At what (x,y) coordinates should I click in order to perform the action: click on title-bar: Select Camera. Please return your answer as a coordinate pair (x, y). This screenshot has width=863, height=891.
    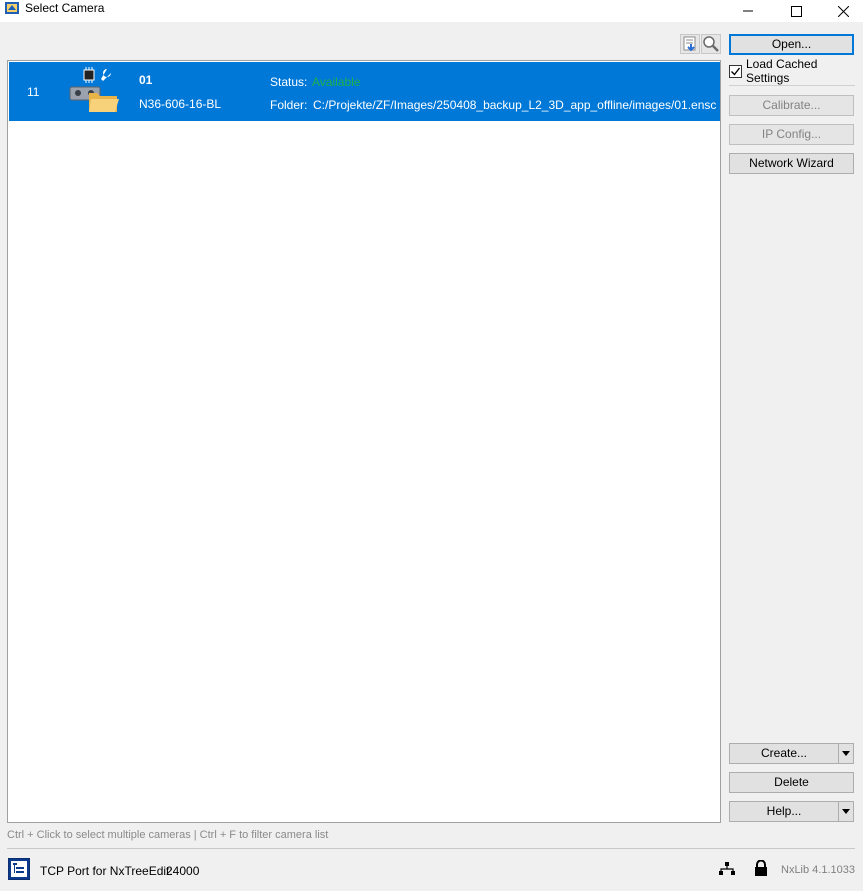
    Looking at the image, I should click on (431, 11).